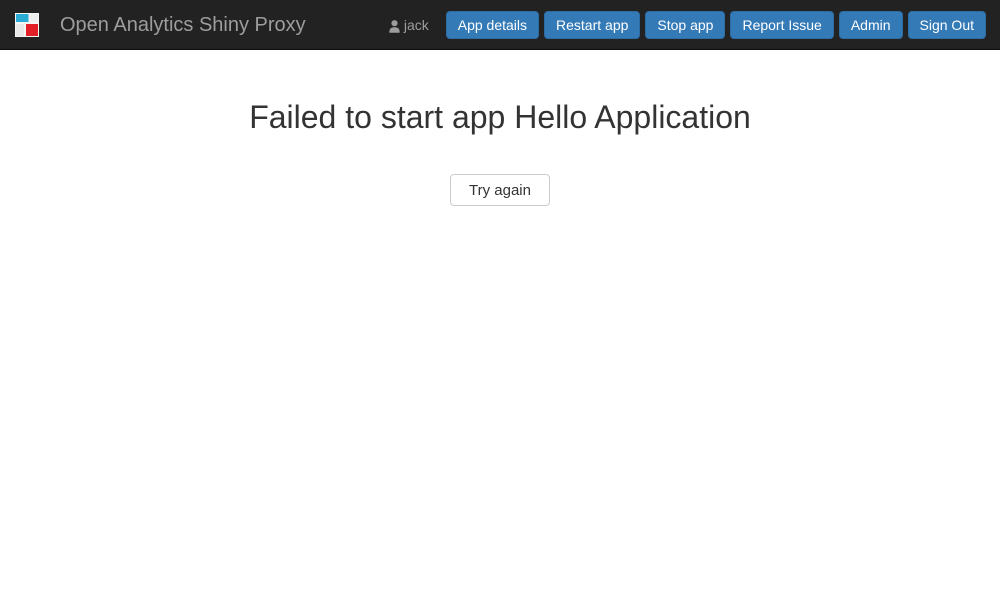 This screenshot has width=1000, height=600. I want to click on openanalytics-logo-icon, so click(27, 24).